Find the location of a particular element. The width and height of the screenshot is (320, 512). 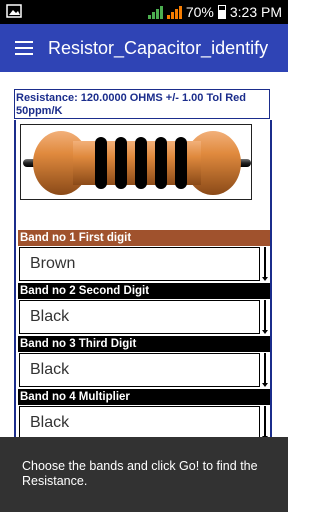

band-2-select: Black is located at coordinates (139, 317).